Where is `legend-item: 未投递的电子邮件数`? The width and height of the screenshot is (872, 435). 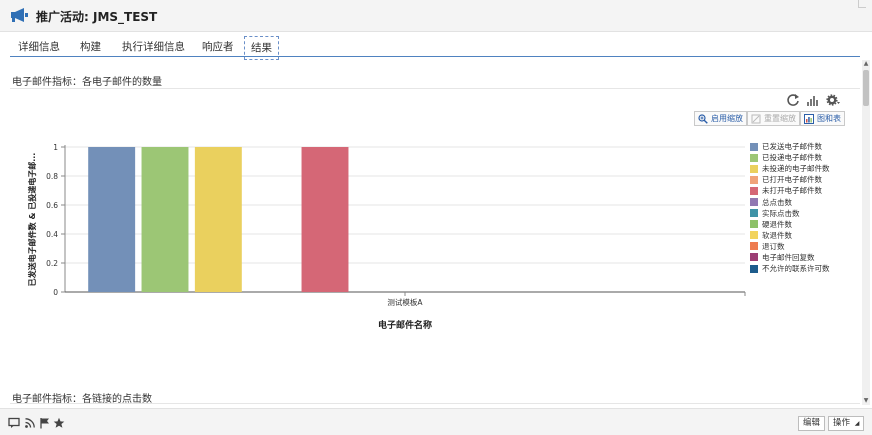
legend-item: 未投递的电子邮件数 is located at coordinates (790, 168).